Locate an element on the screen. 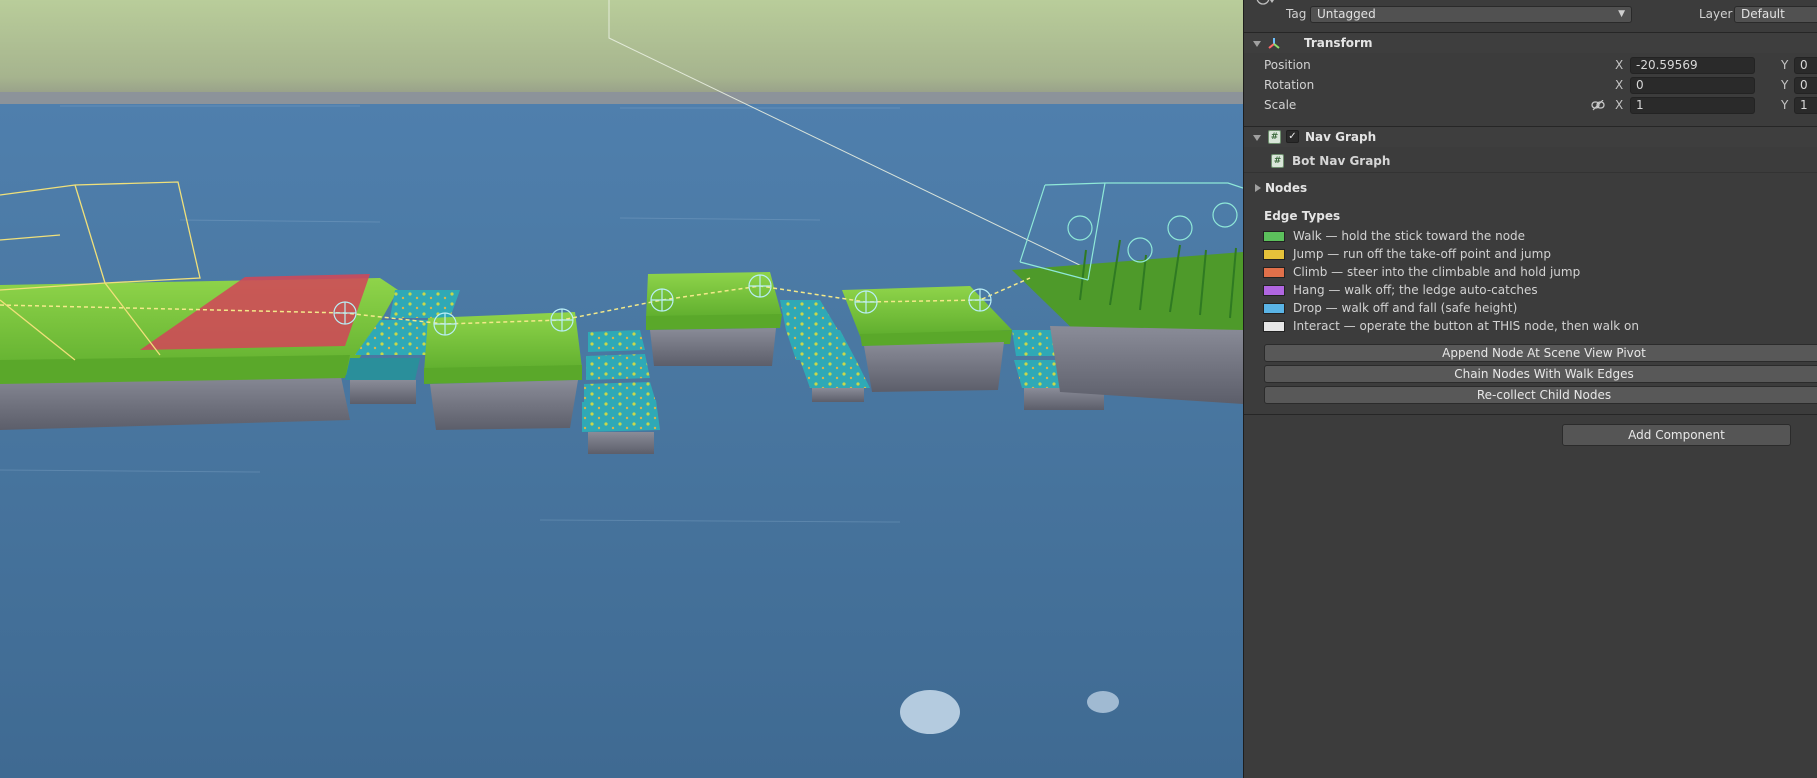 The width and height of the screenshot is (1817, 778). nav-graph-header: # ✓ Nav Graph is located at coordinates (1530, 137).